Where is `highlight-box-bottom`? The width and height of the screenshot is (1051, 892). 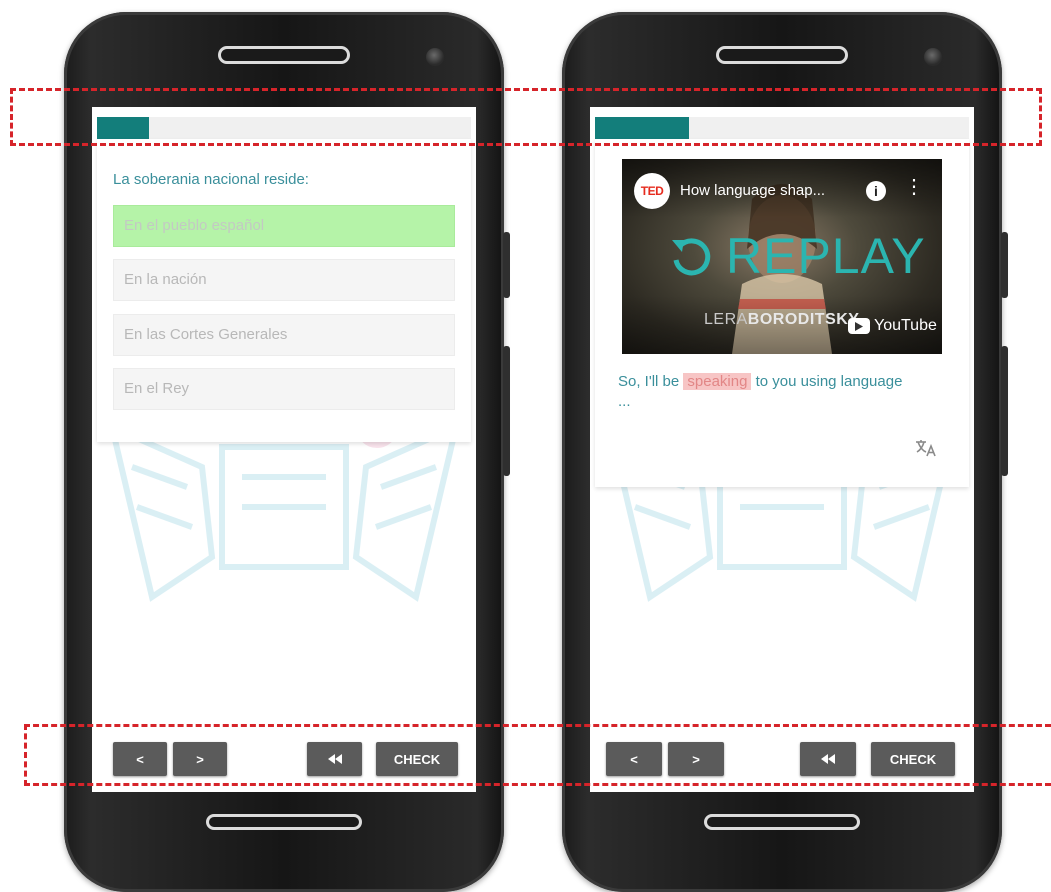
highlight-box-bottom is located at coordinates (537, 755).